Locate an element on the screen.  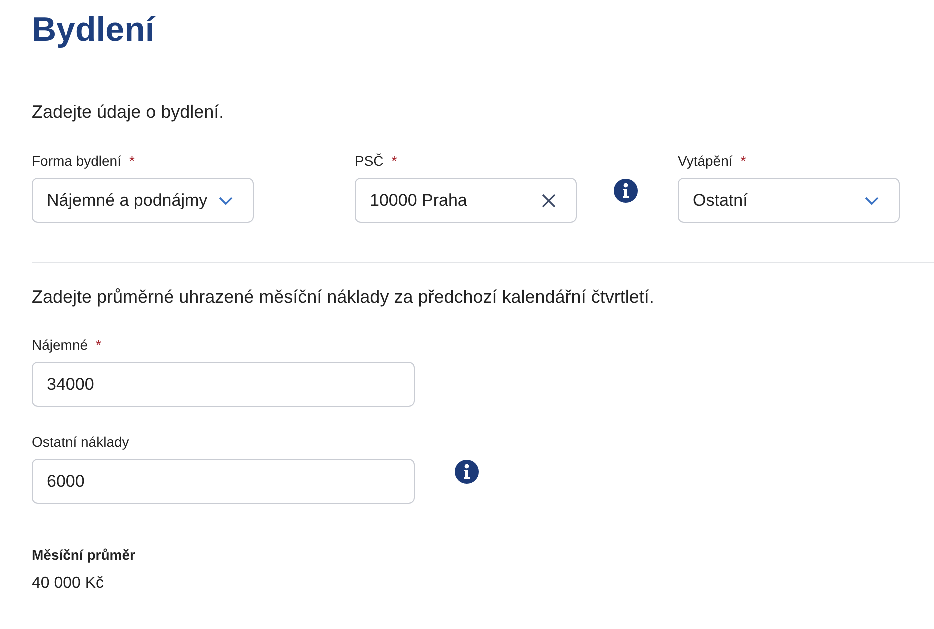
field-label: Ostatní náklady is located at coordinates (81, 442).